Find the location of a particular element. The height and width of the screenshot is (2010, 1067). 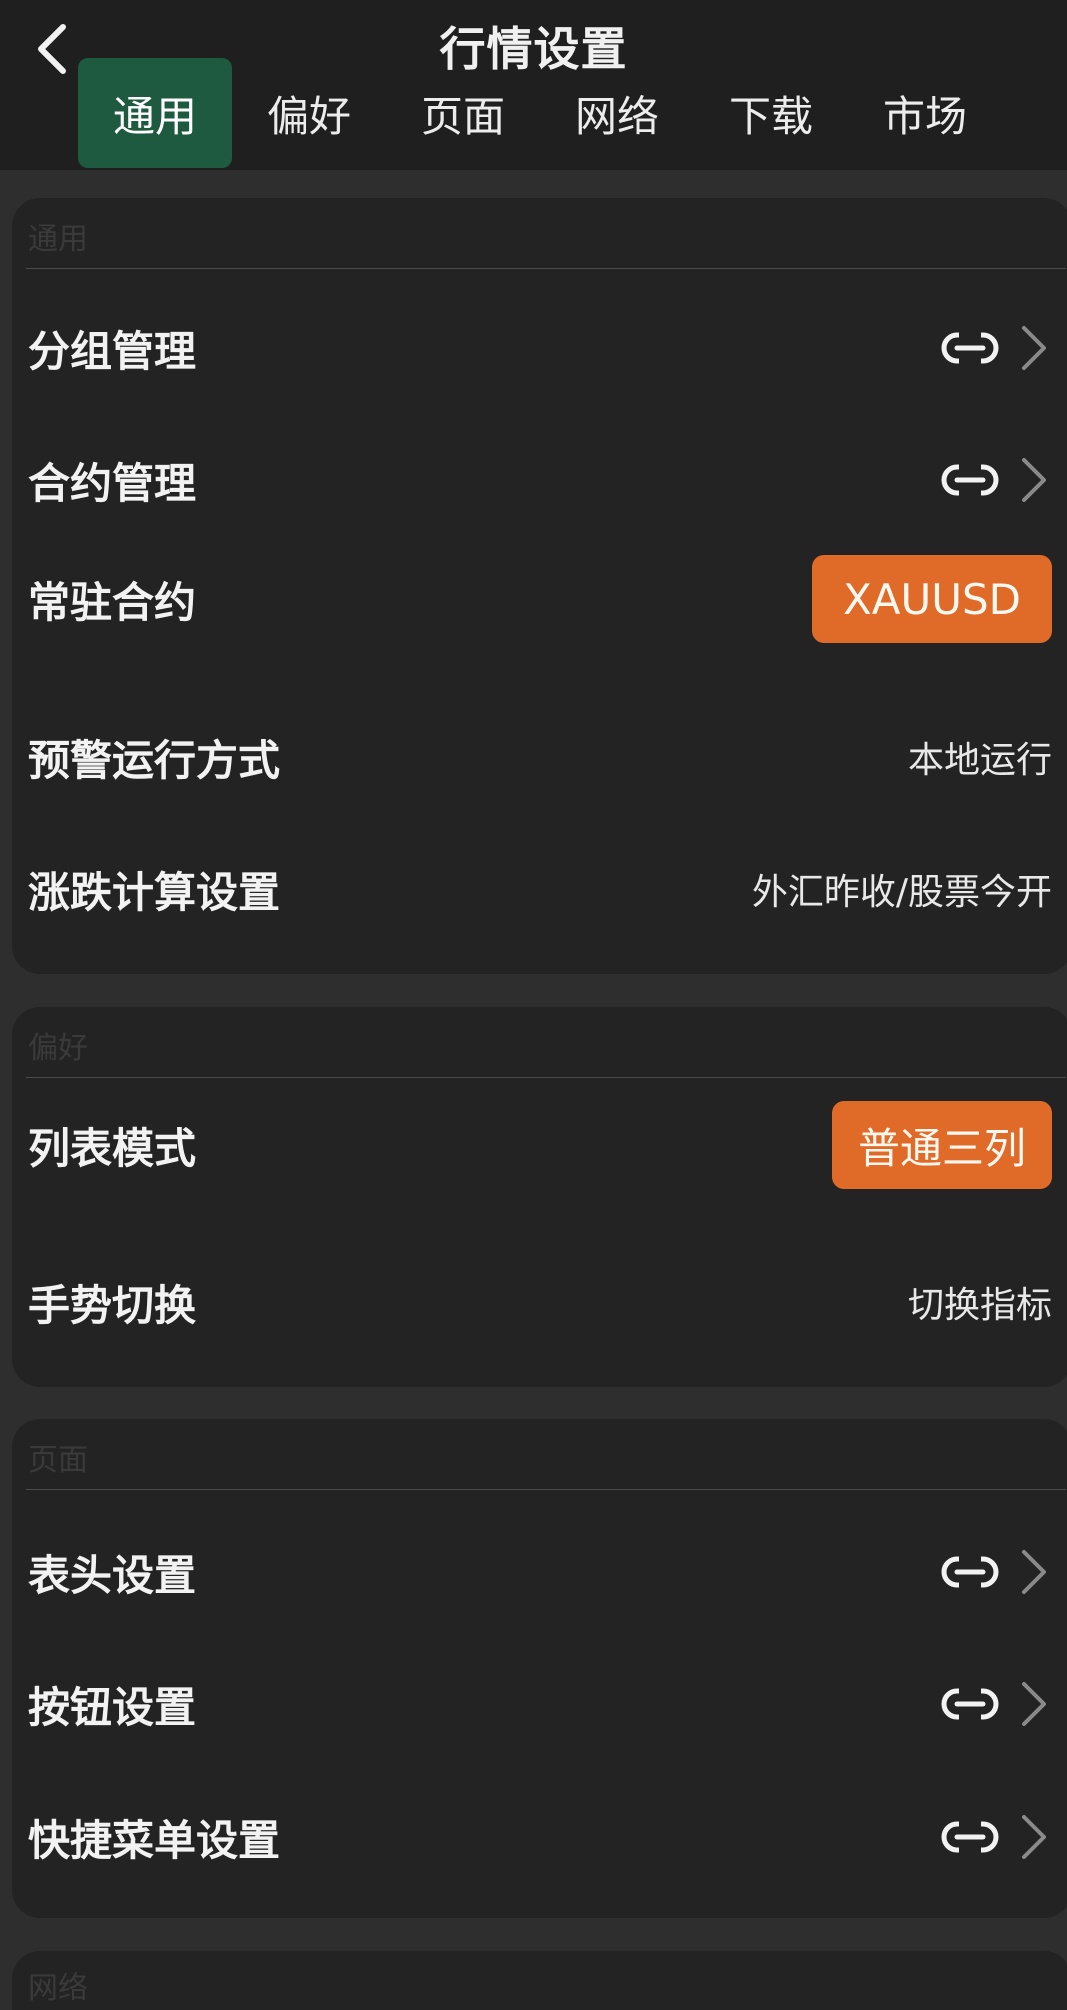

row-actions: 本地运行 is located at coordinates (980, 757).